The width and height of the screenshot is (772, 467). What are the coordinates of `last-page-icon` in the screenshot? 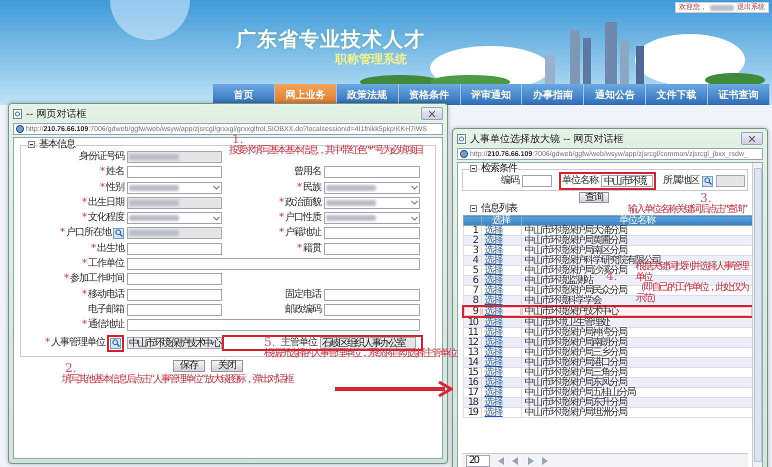 It's located at (545, 460).